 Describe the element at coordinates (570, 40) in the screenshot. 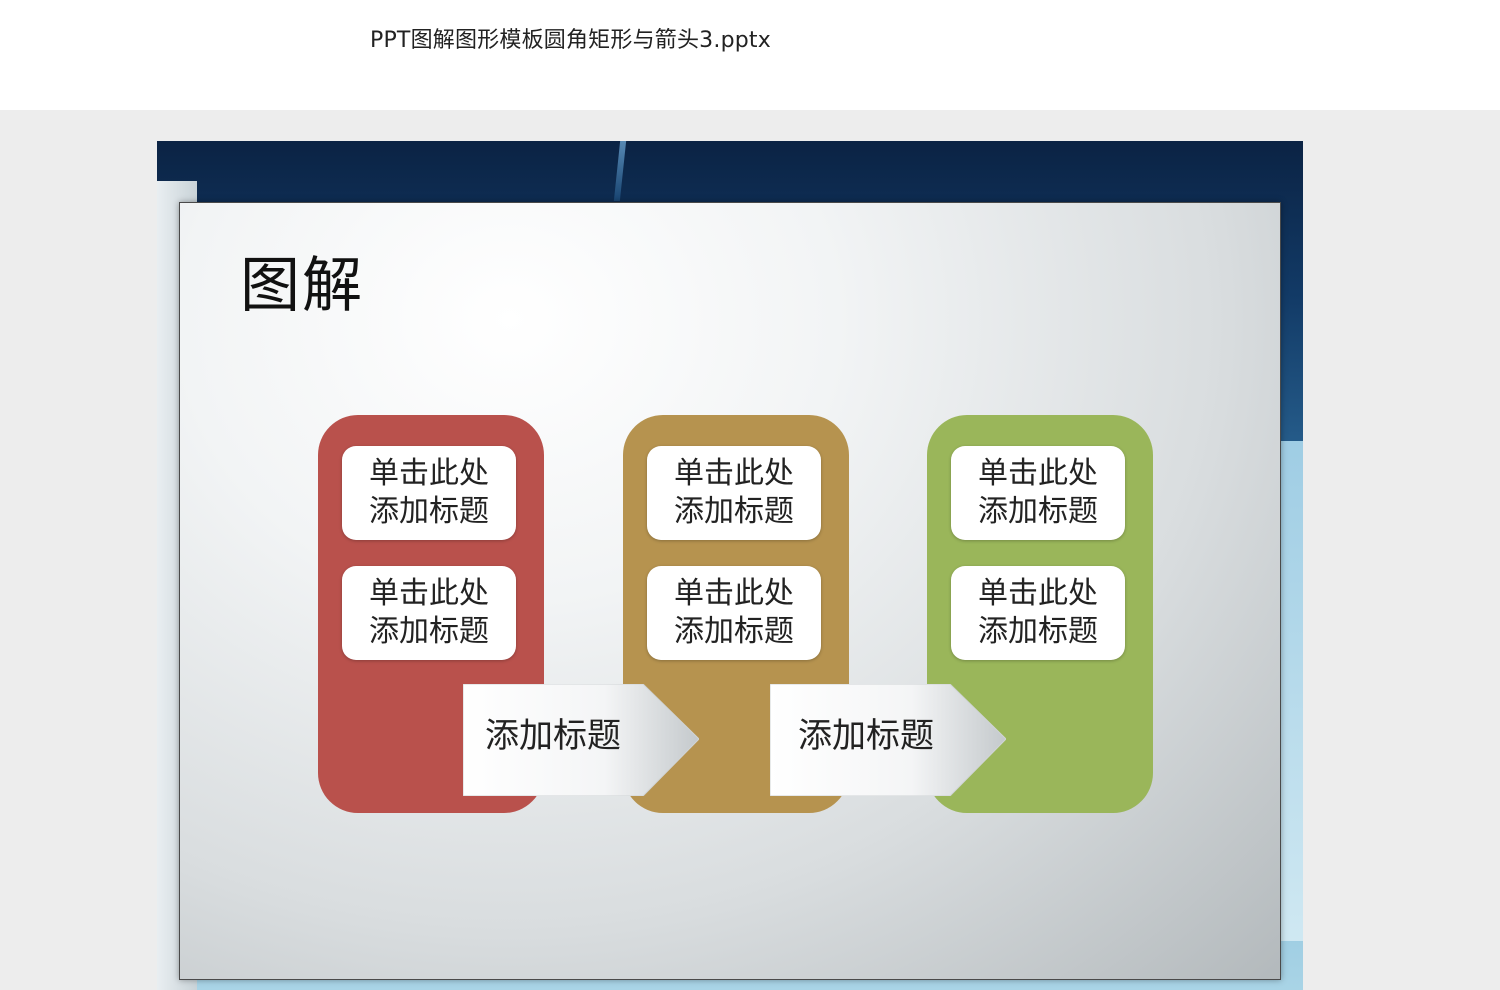

I see `document-filename: PPT图解图形模板圆角矩形与箭头3.pptx` at that location.